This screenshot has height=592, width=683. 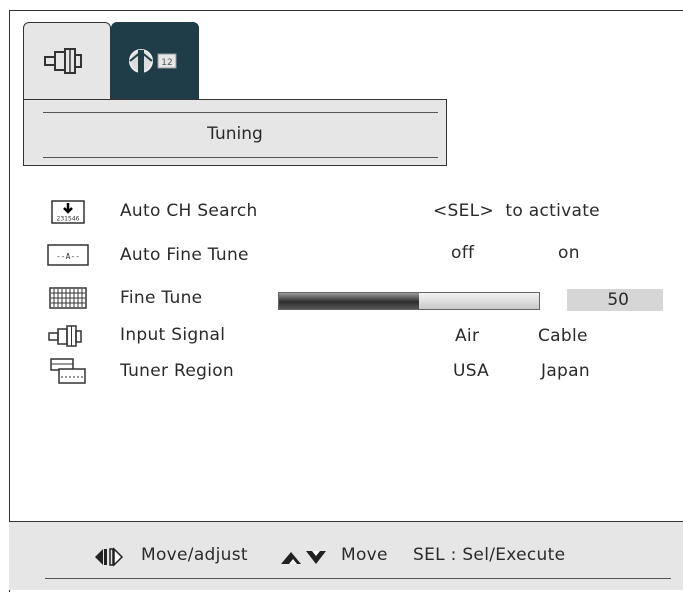 What do you see at coordinates (569, 253) in the screenshot?
I see `auto-fine-tune-on: on` at bounding box center [569, 253].